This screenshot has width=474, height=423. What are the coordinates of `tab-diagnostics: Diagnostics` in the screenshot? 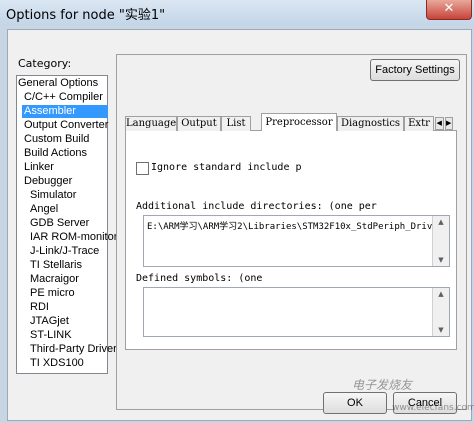 It's located at (370, 123).